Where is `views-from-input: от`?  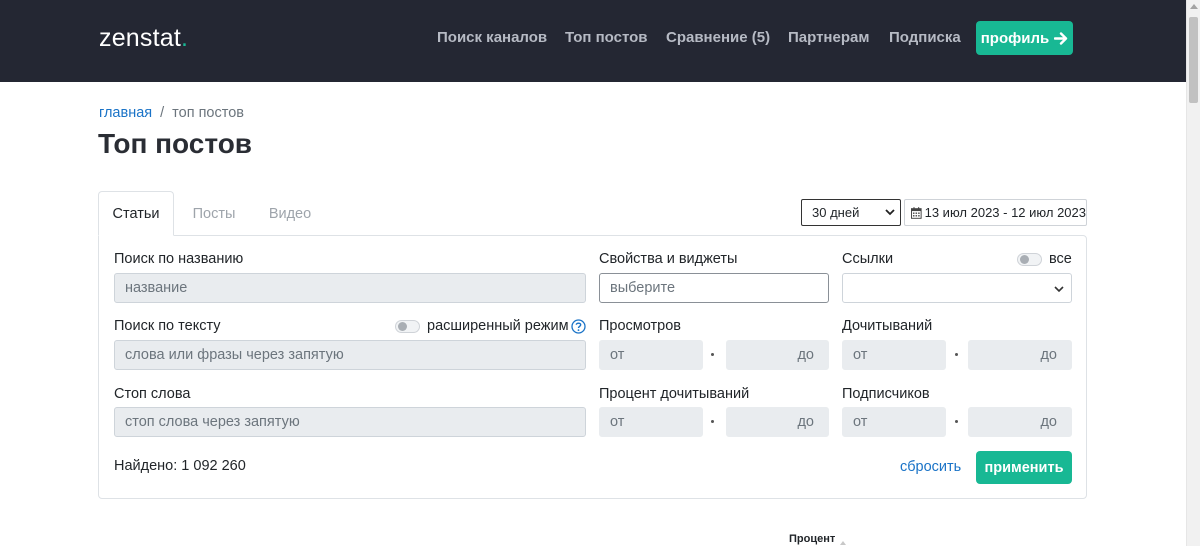
views-from-input: от is located at coordinates (651, 355).